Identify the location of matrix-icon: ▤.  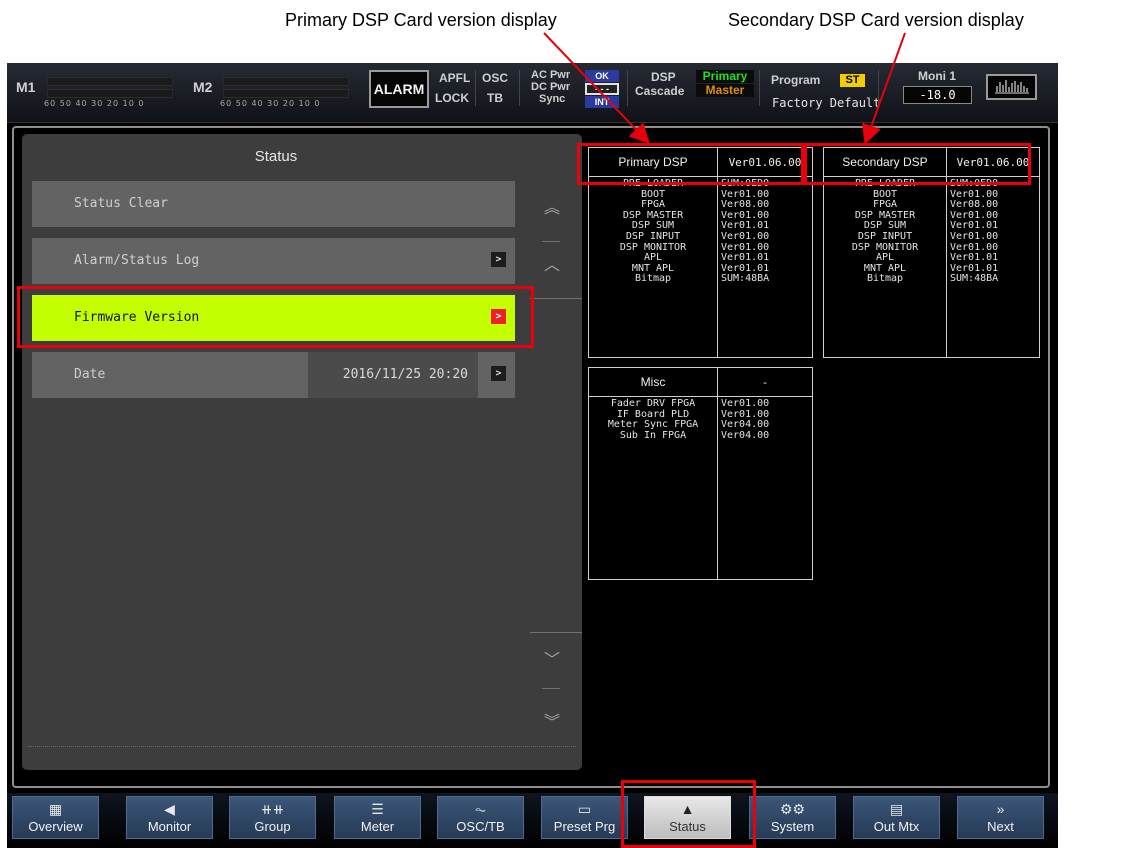
(896, 809).